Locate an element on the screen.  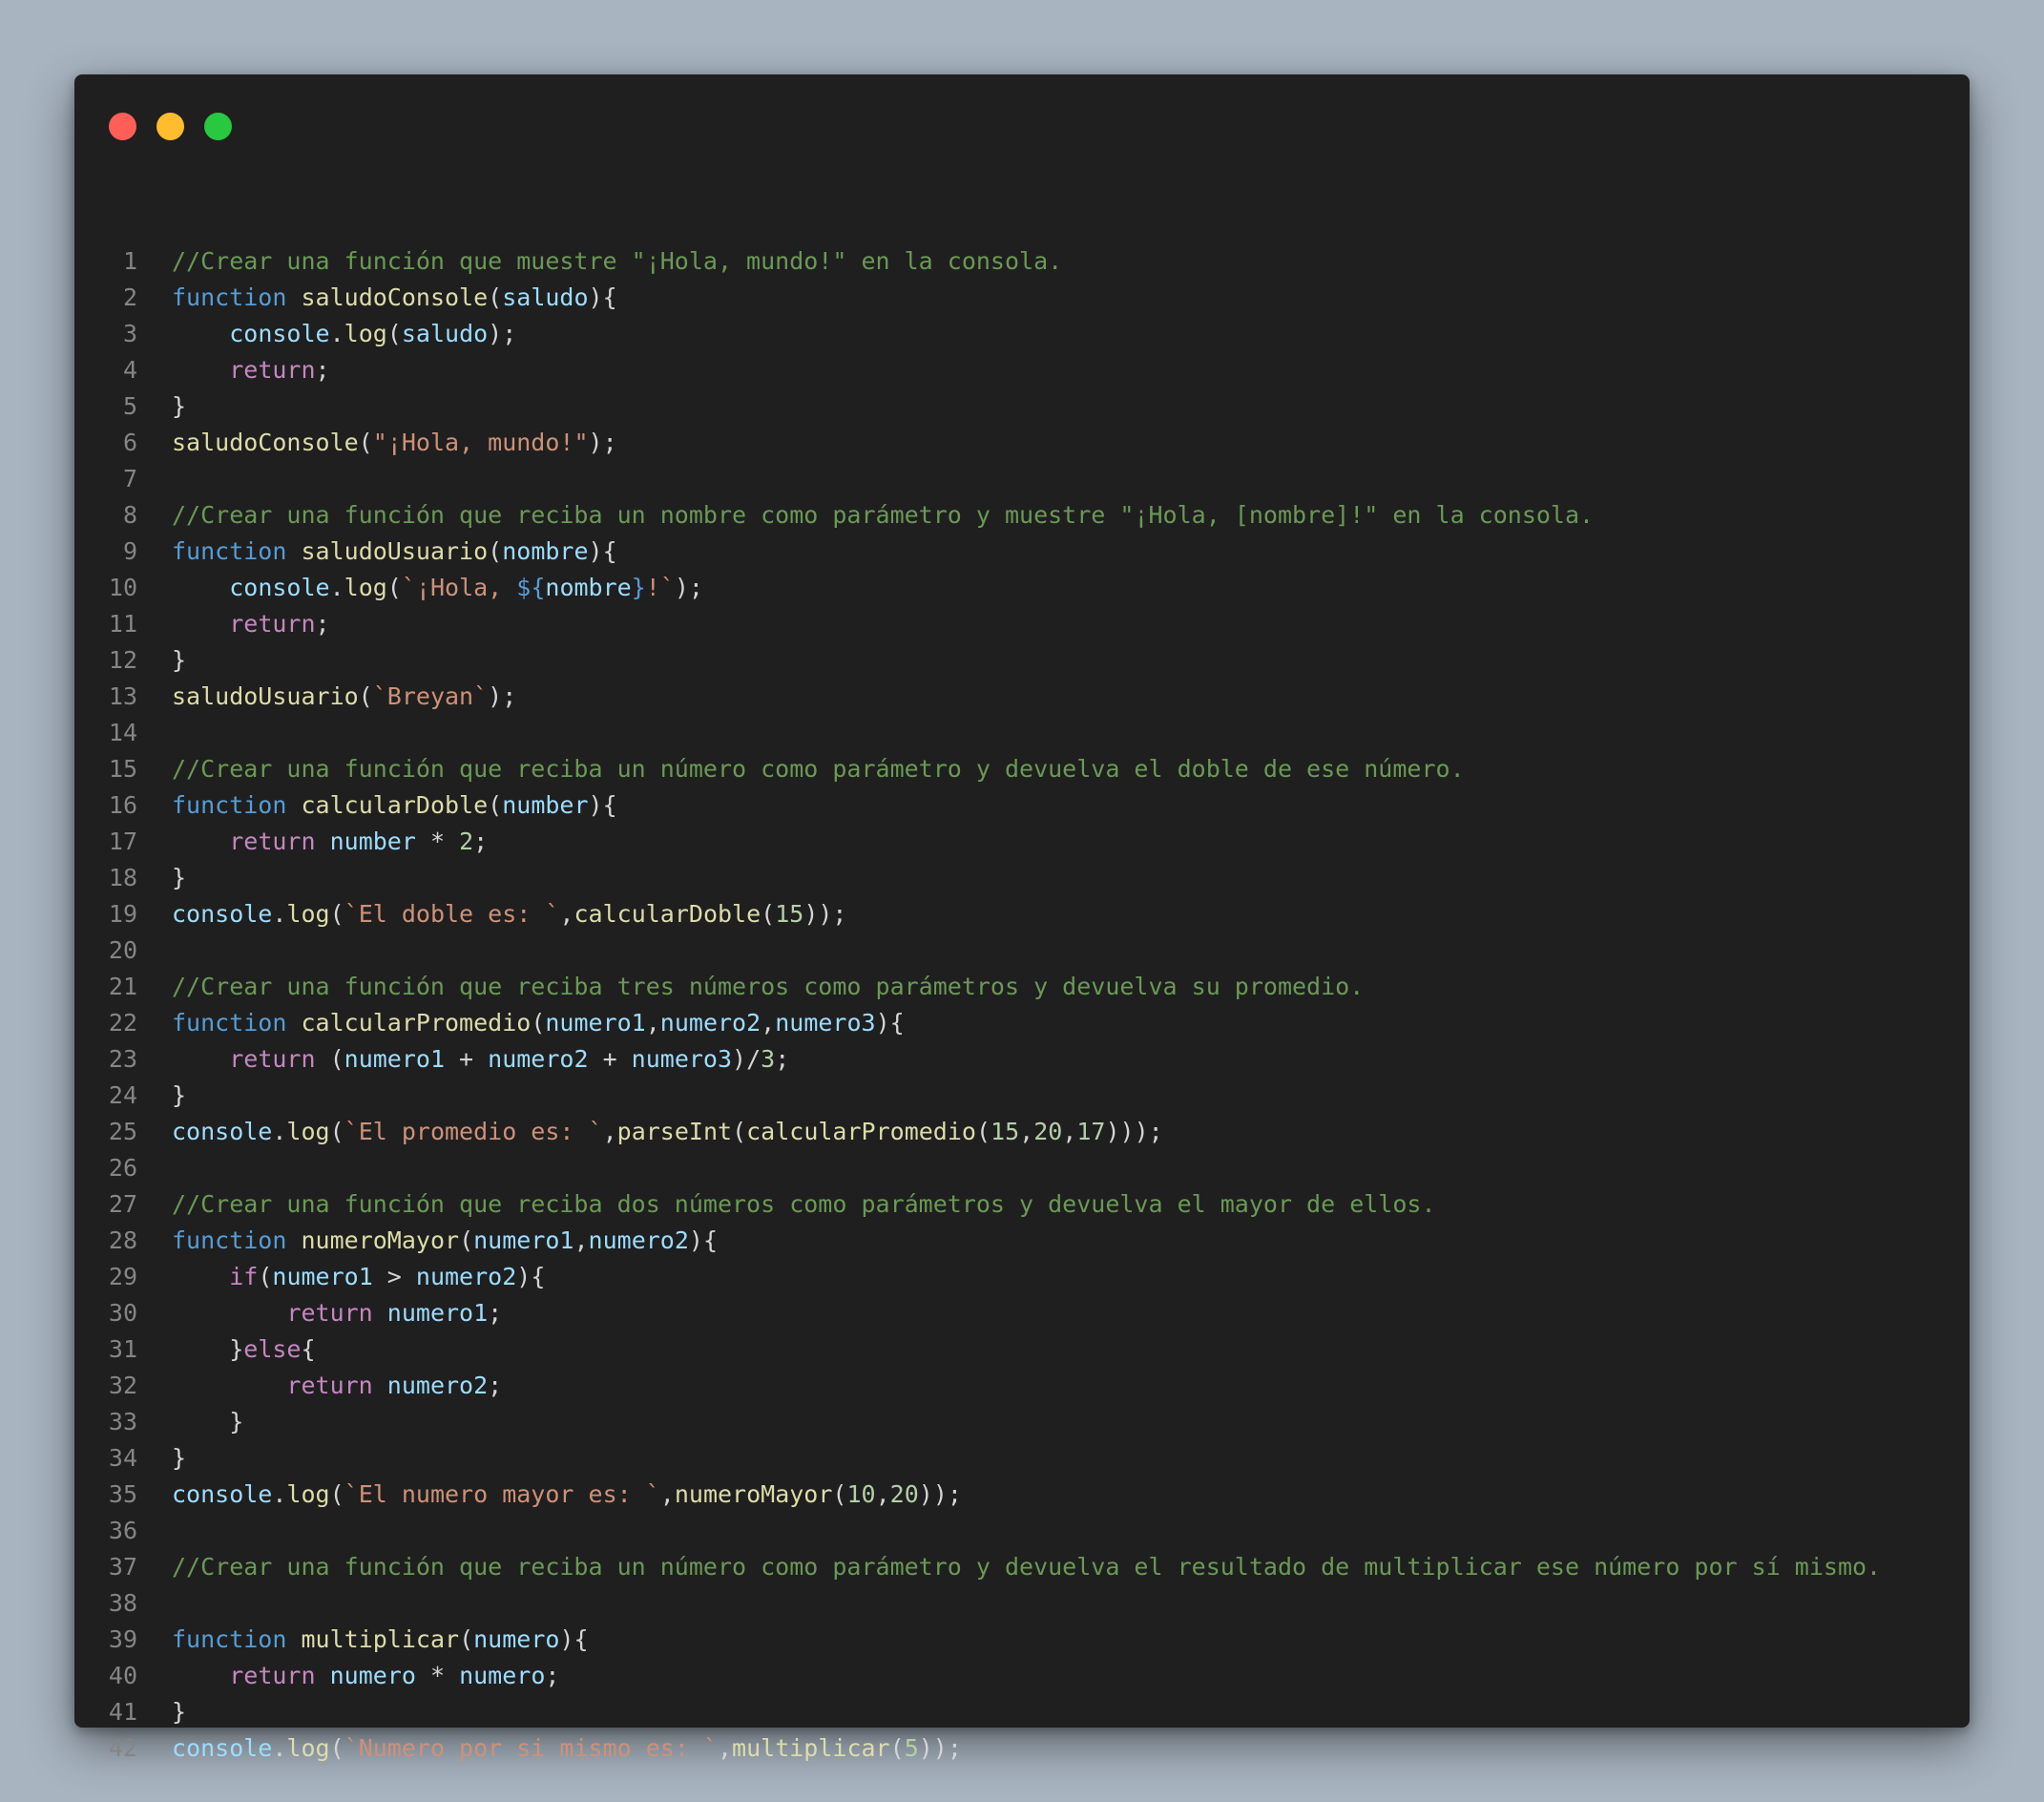
code-line: 33 } is located at coordinates (1022, 1422).